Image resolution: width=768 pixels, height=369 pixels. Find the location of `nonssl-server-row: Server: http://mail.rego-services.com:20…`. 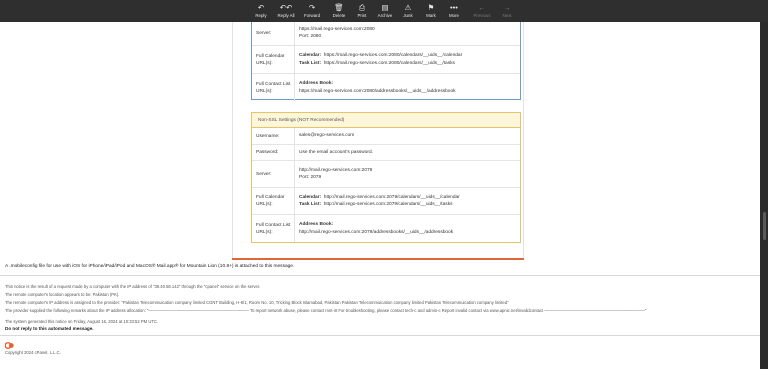

nonssl-server-row: Server: http://mail.rego-services.com:20… is located at coordinates (386, 173).